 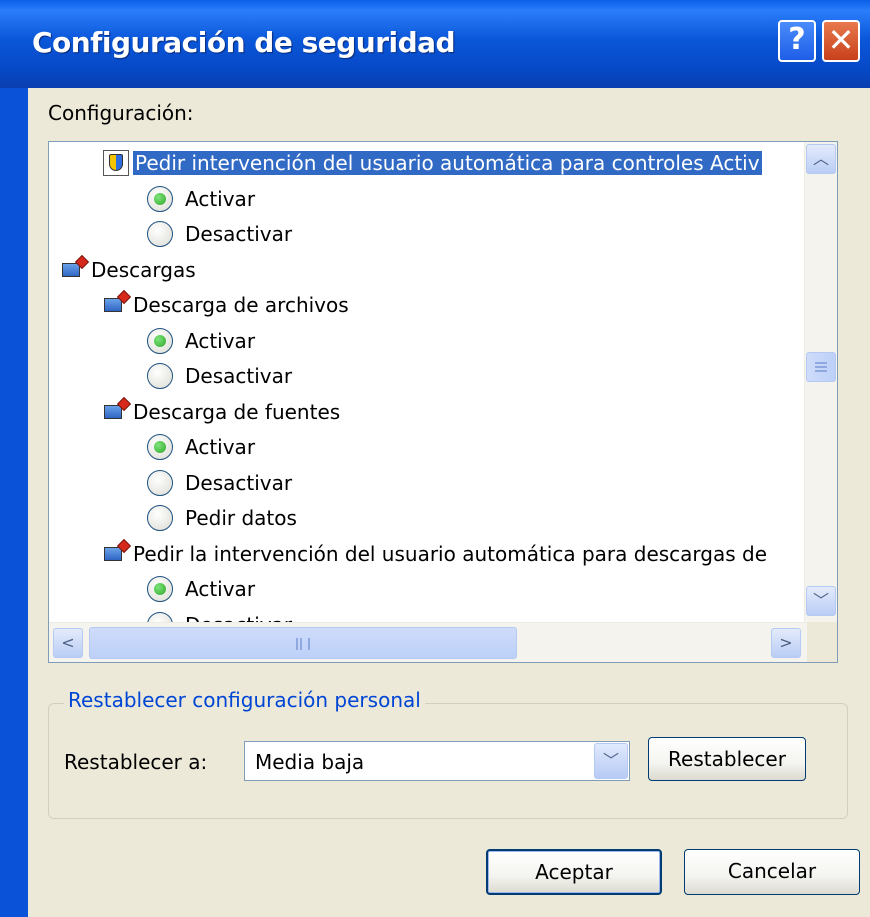 I want to click on tree-item-label: Descarga de archivos, so click(x=241, y=305).